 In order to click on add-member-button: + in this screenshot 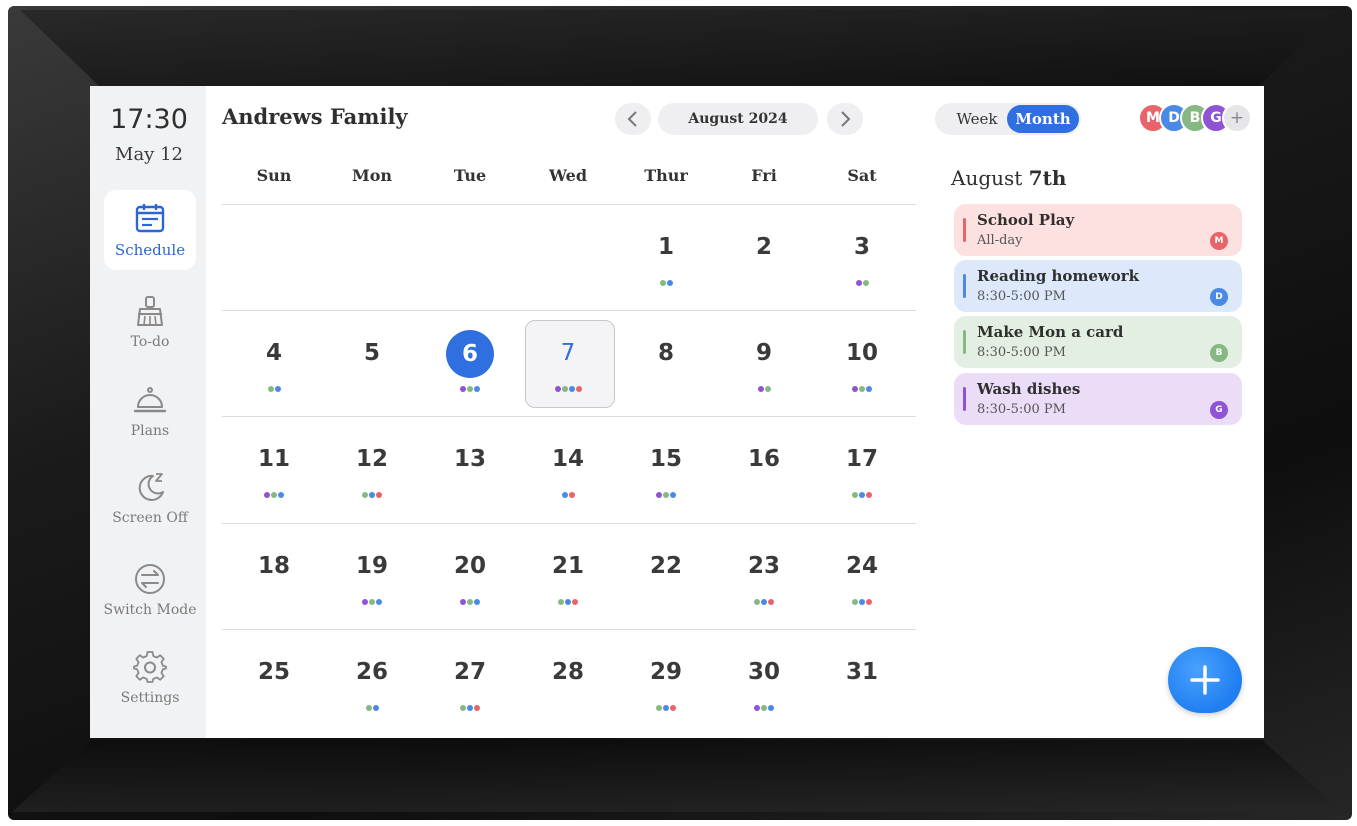, I will do `click(1237, 118)`.